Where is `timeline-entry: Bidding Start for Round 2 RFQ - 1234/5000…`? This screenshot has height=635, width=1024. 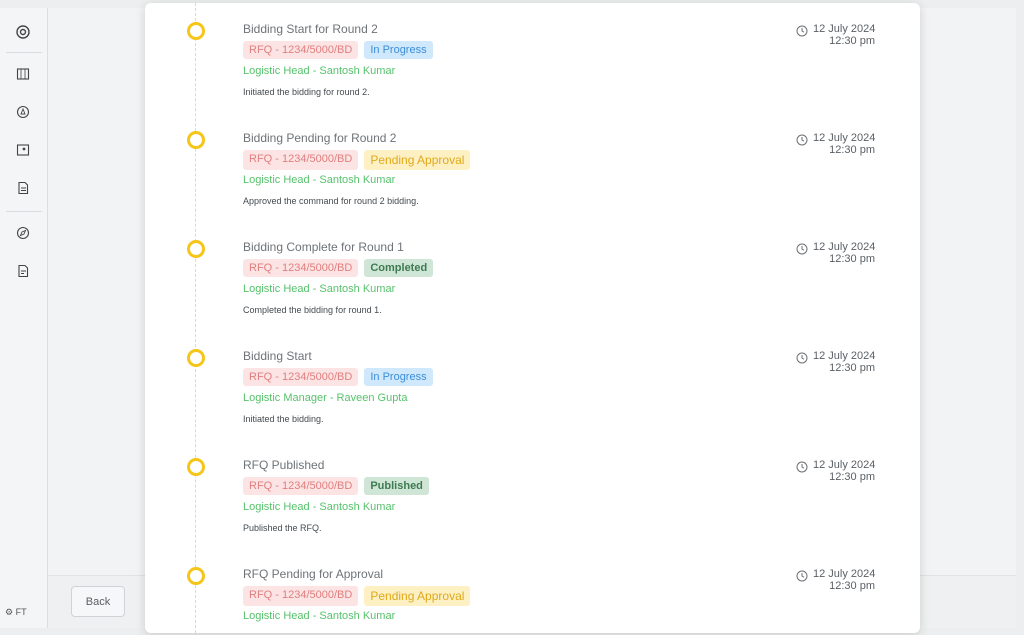 timeline-entry: Bidding Start for Round 2 RFQ - 1234/5000… is located at coordinates (532, 62).